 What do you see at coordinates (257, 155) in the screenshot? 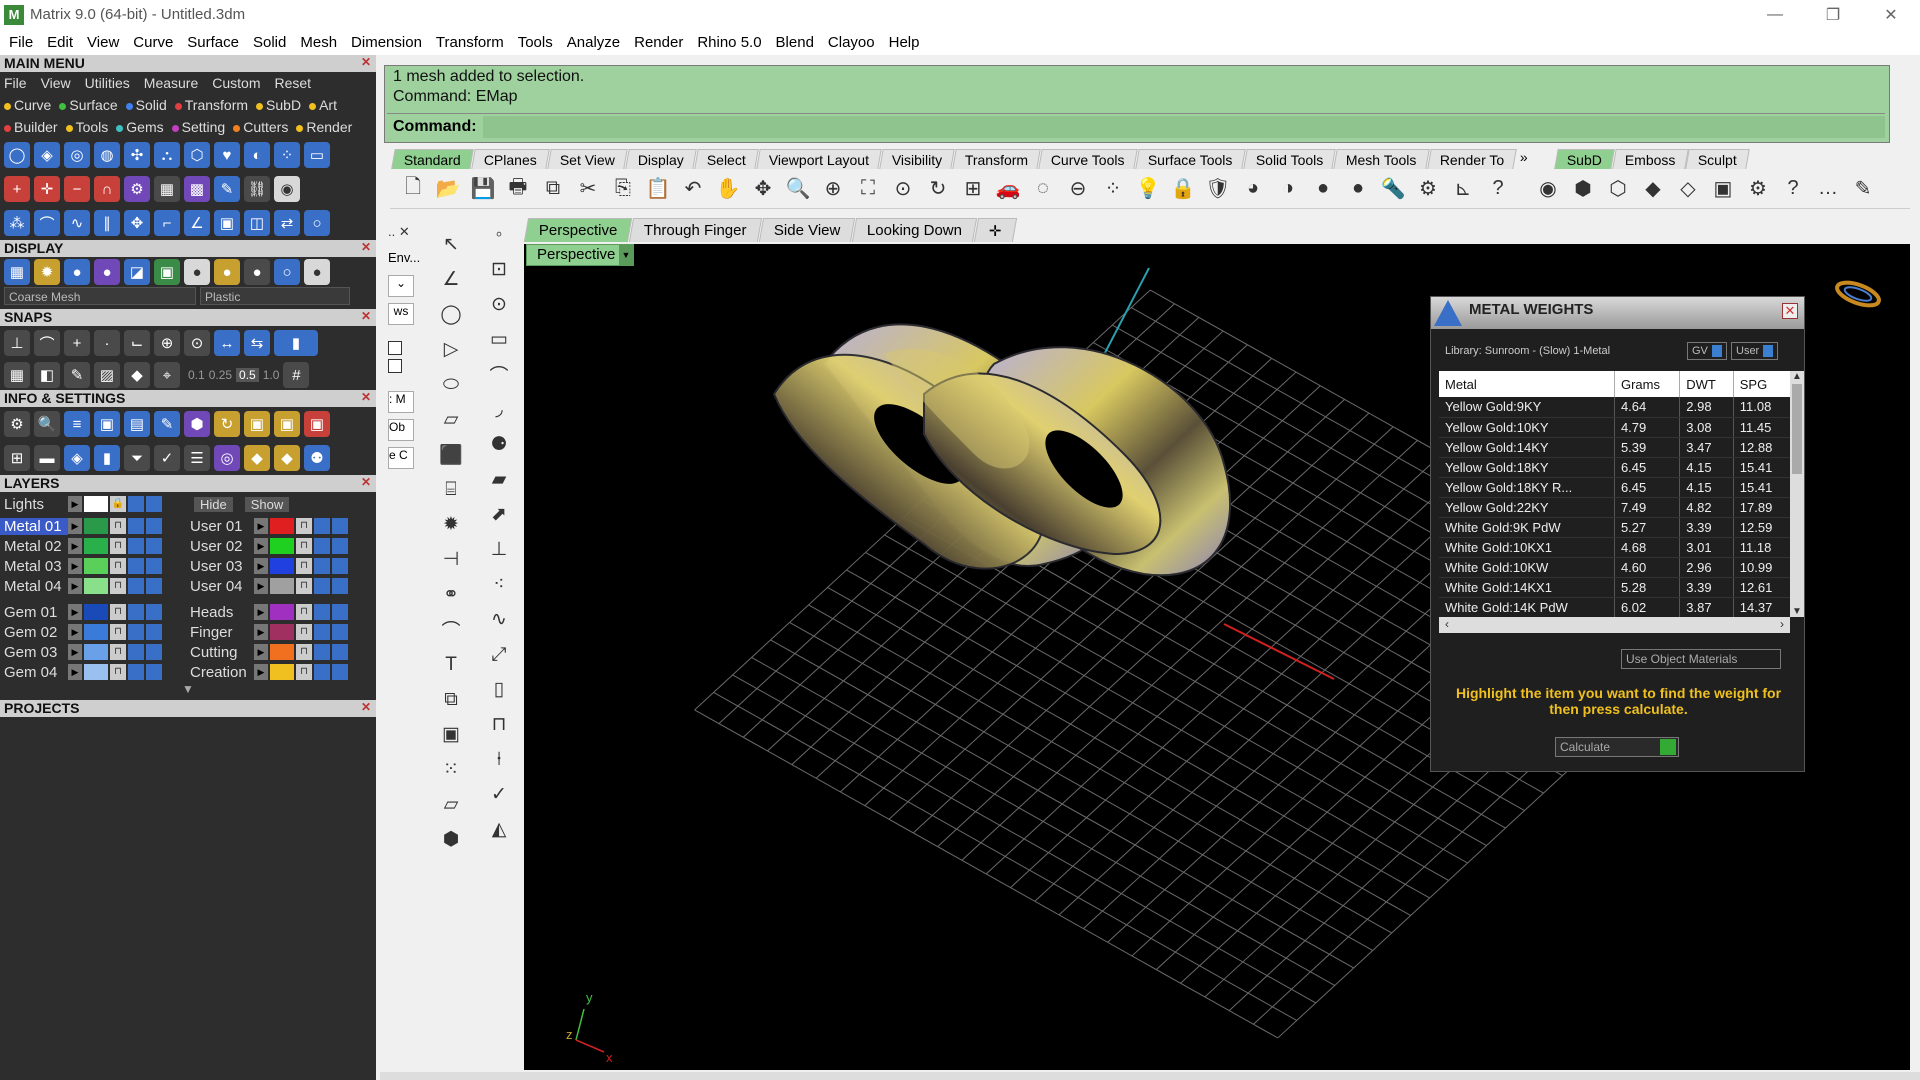
I see `cut-tool-icon: ◐` at bounding box center [257, 155].